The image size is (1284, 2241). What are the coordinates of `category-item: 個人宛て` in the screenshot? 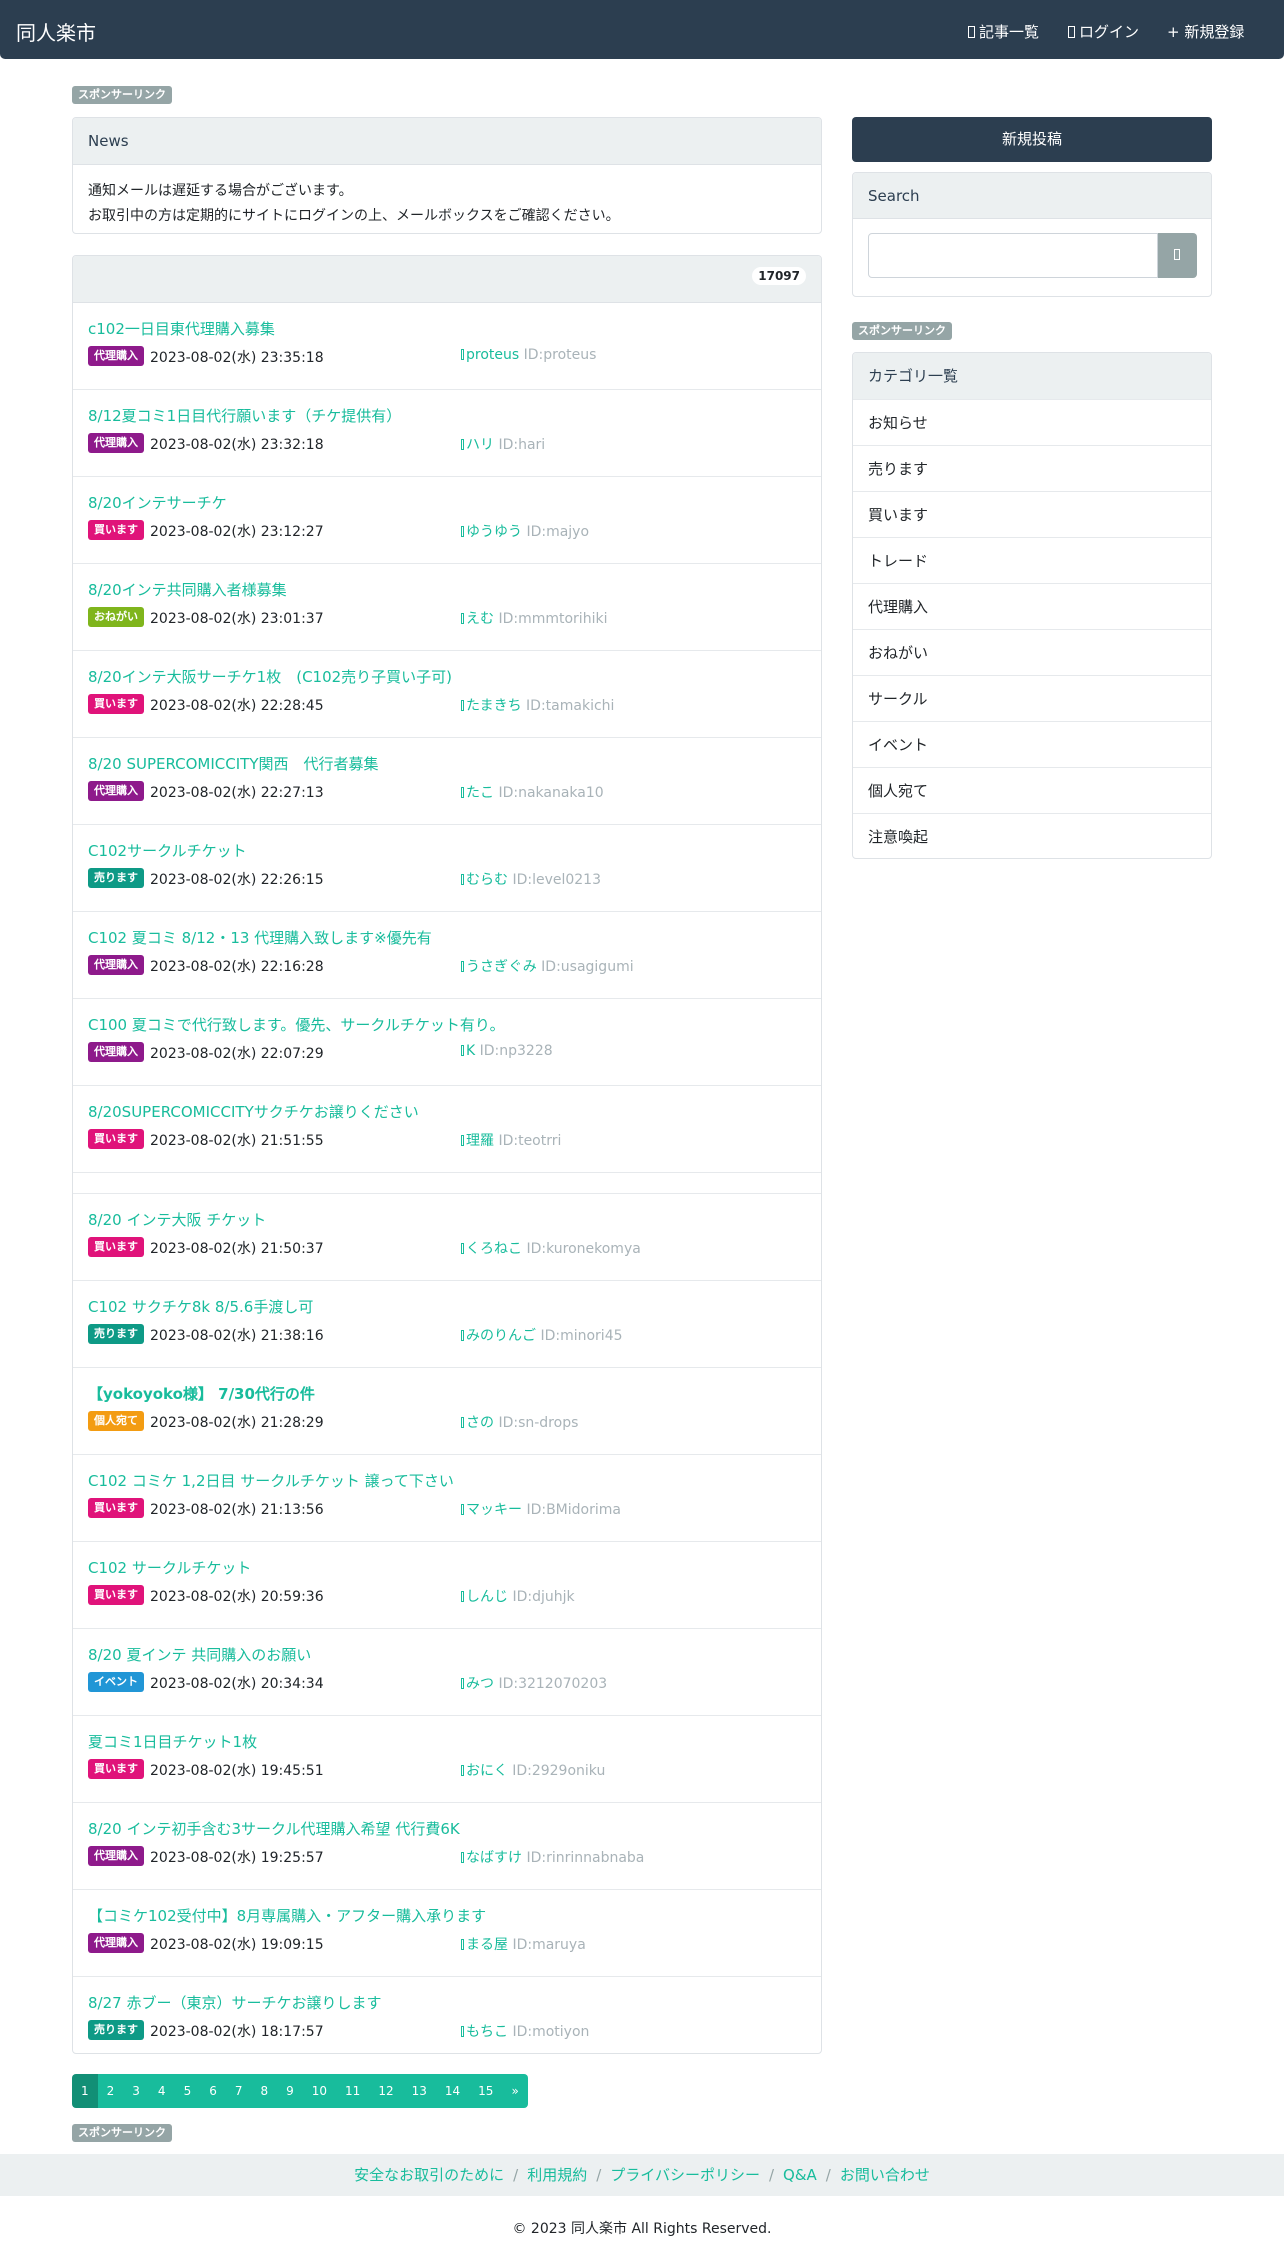 It's located at (1032, 790).